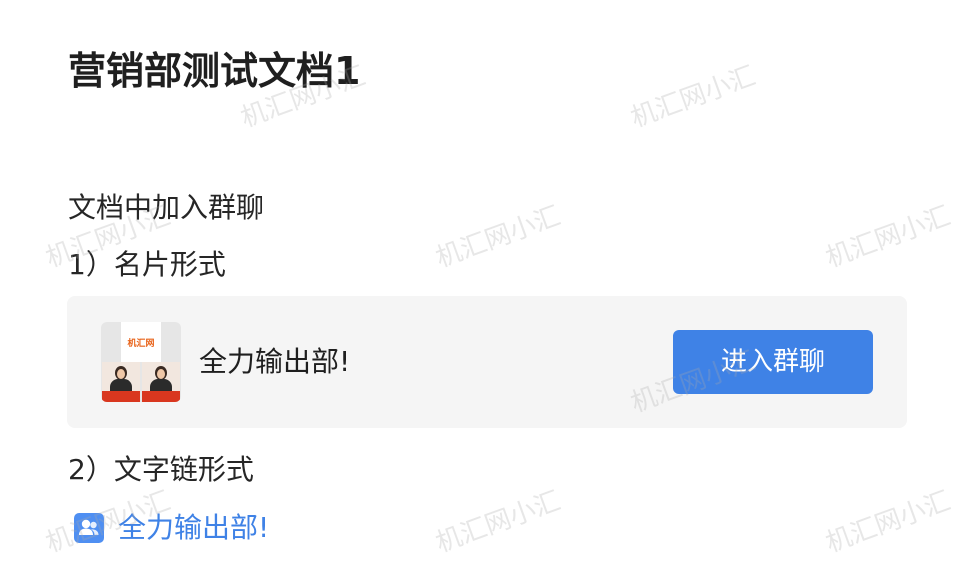 Image resolution: width=960 pixels, height=582 pixels. What do you see at coordinates (275, 361) in the screenshot?
I see `group-name: 全力输出部!` at bounding box center [275, 361].